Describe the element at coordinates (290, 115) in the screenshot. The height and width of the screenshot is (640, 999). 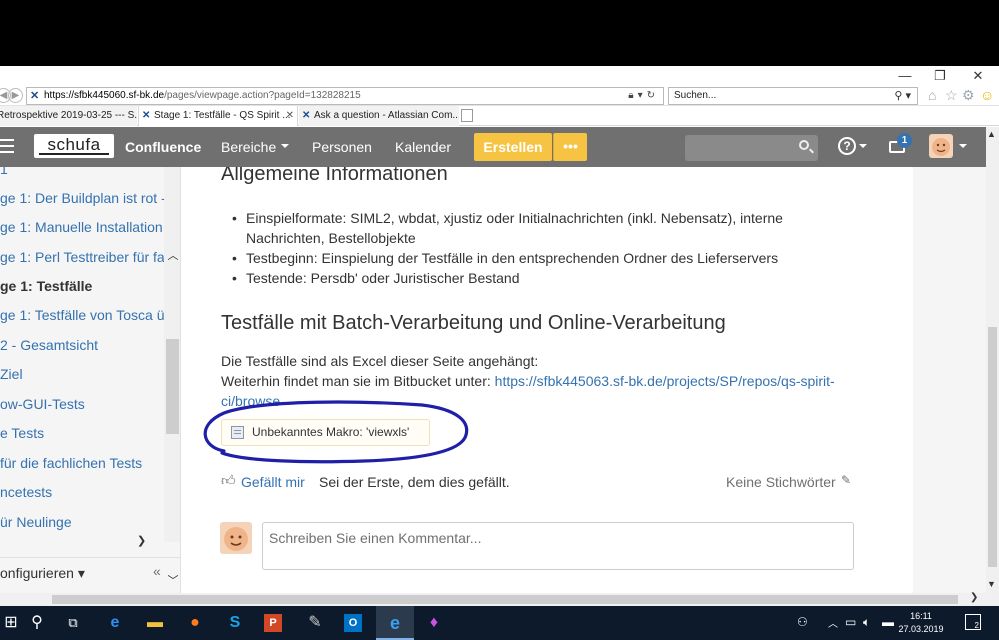
I see `close-tab-icon: ✕` at that location.